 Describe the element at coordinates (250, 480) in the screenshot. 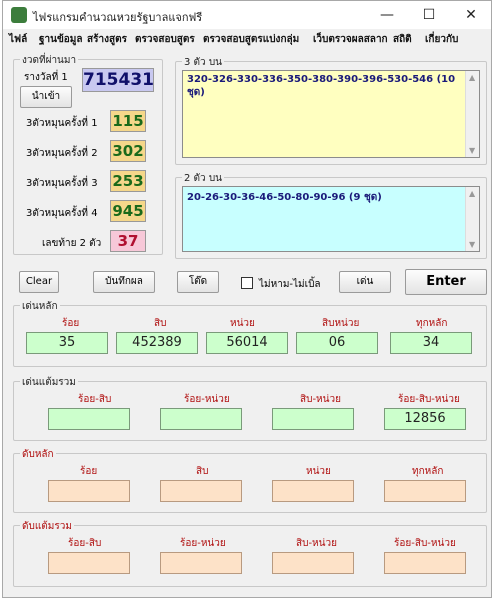

I see `main-out-group: ดับหลัก ร้อย สิบ หน่วย ทุกหลัก` at that location.